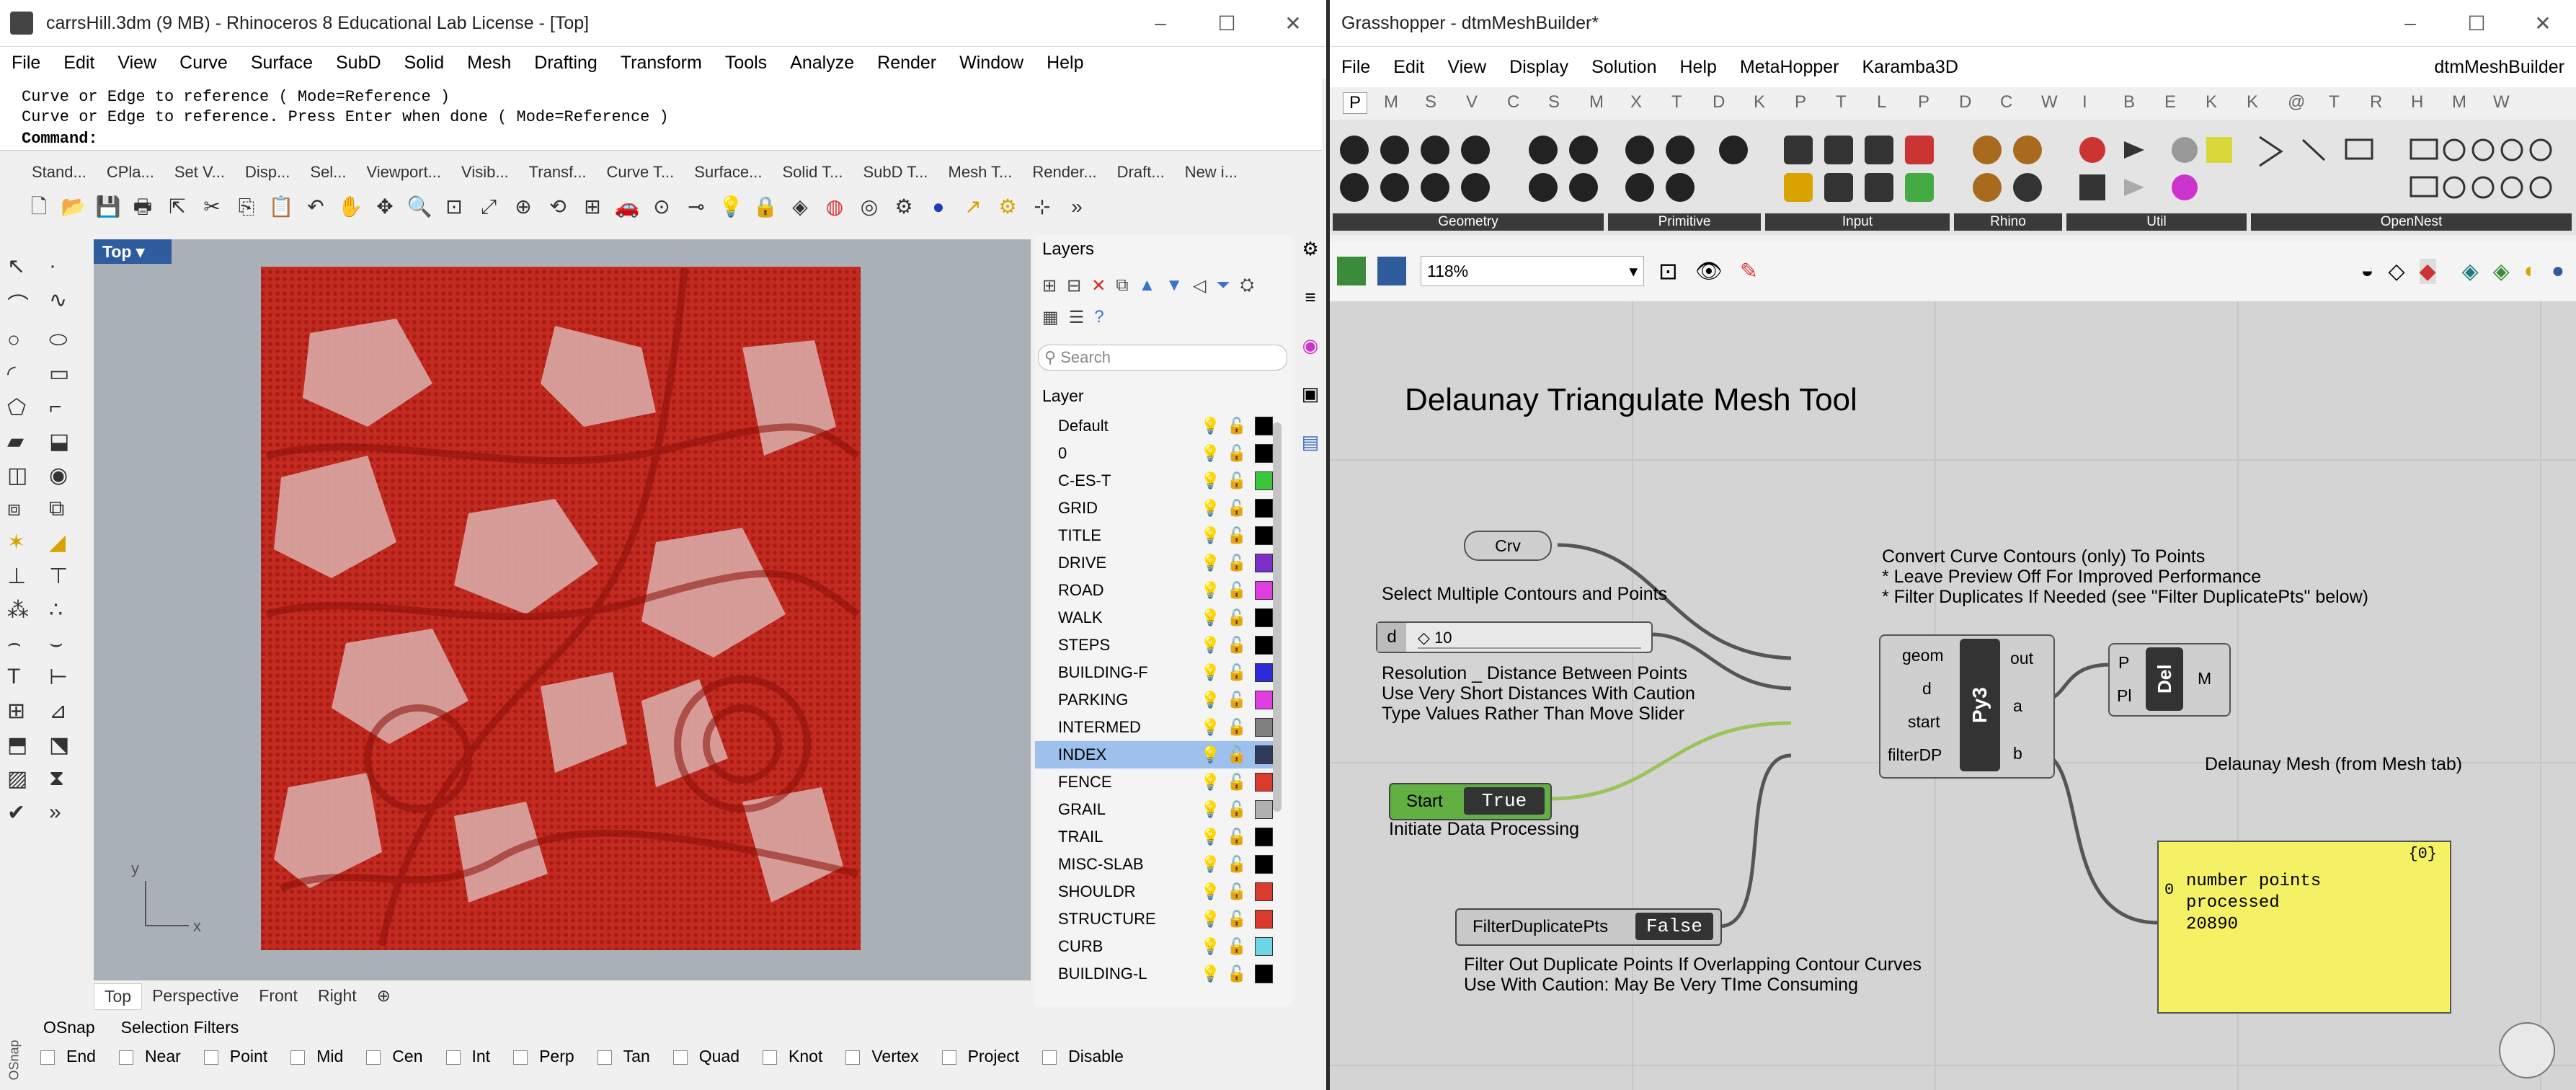 This screenshot has width=2576, height=1090. I want to click on copy-icon: ⎘, so click(246, 207).